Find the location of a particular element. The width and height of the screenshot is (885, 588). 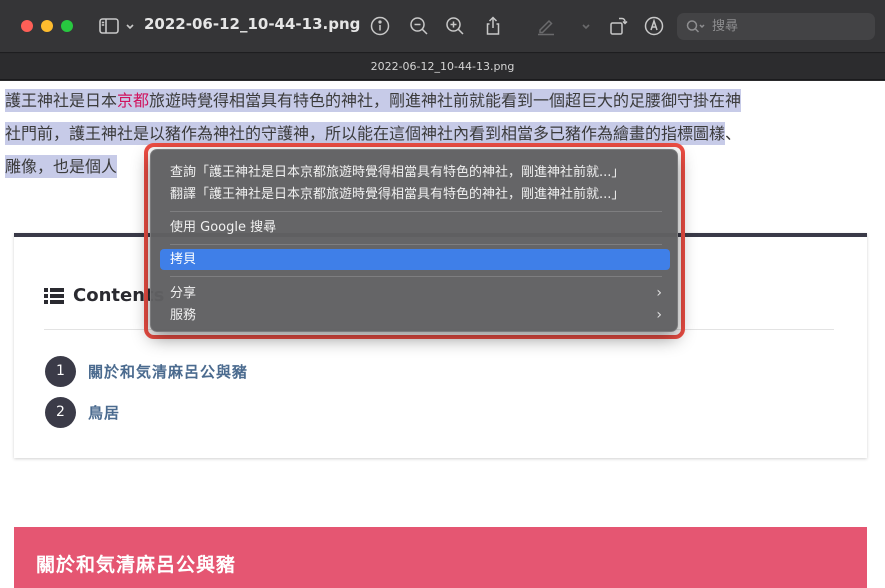

menu-item-copy: 拷貝 is located at coordinates (415, 259).